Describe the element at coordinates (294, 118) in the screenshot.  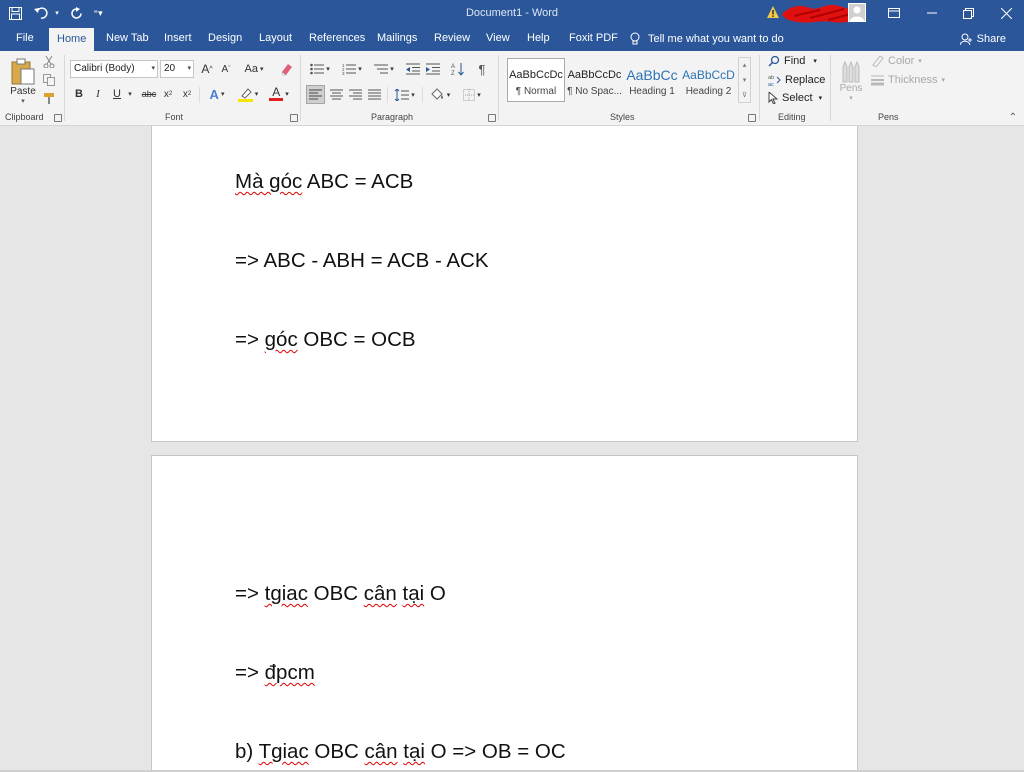
I see `font-launcher-icon` at that location.